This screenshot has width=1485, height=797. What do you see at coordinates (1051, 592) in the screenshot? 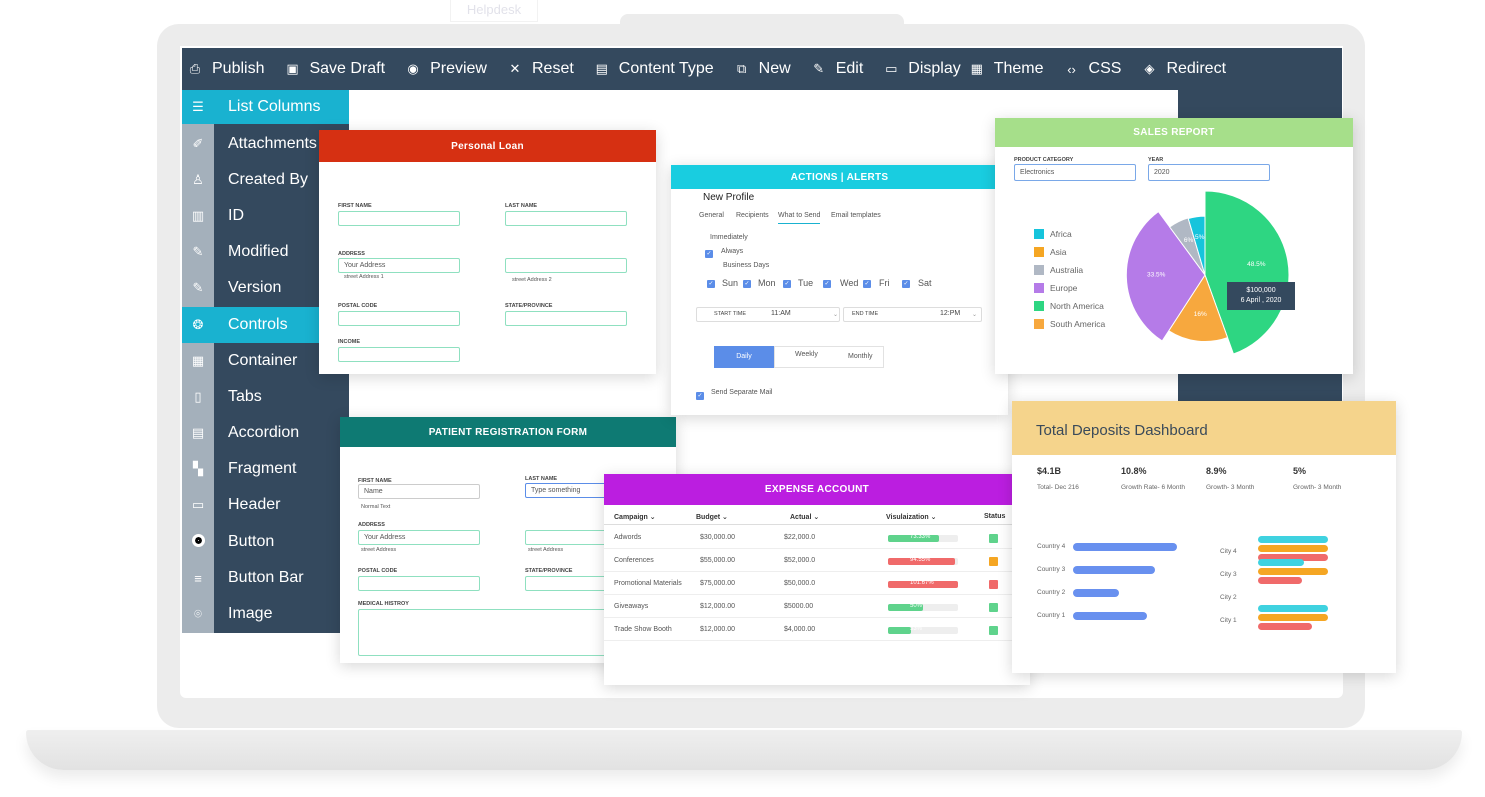
I see `country-label: Country 2` at bounding box center [1051, 592].